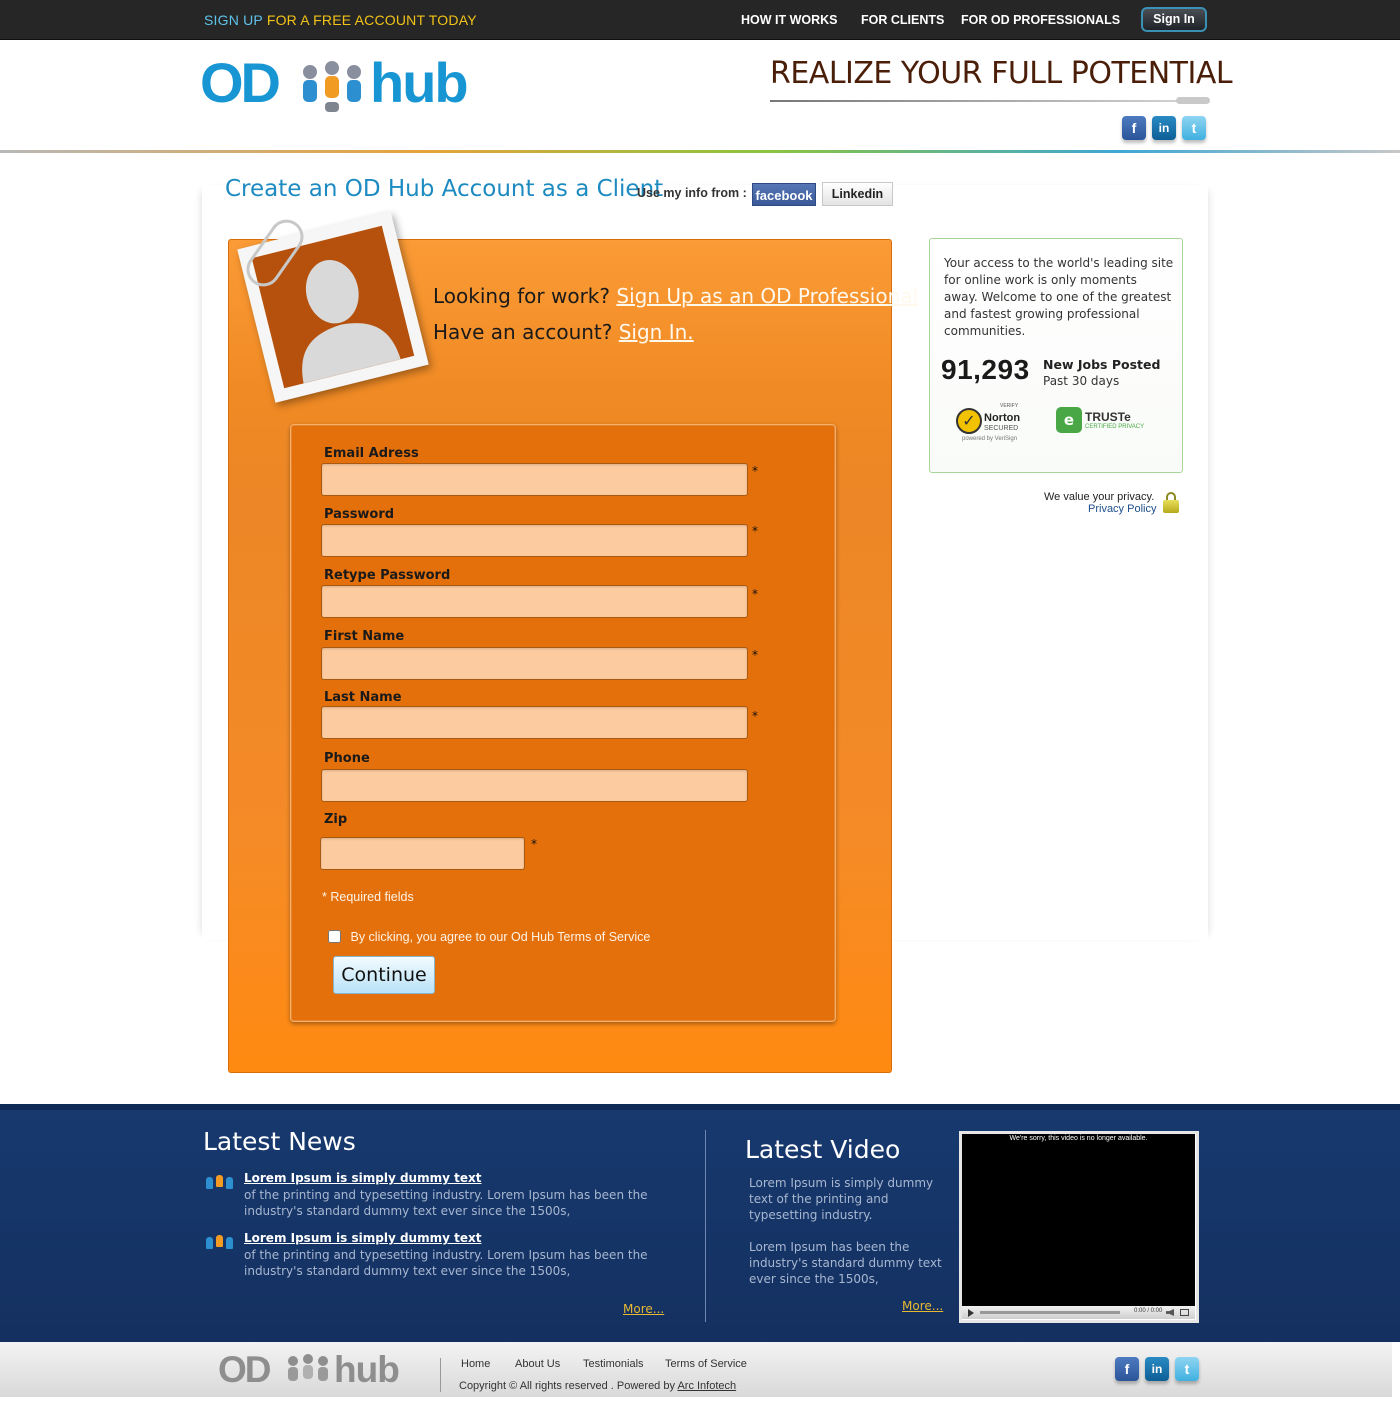  What do you see at coordinates (368, 897) in the screenshot?
I see `required-fields-note: * Required fields` at bounding box center [368, 897].